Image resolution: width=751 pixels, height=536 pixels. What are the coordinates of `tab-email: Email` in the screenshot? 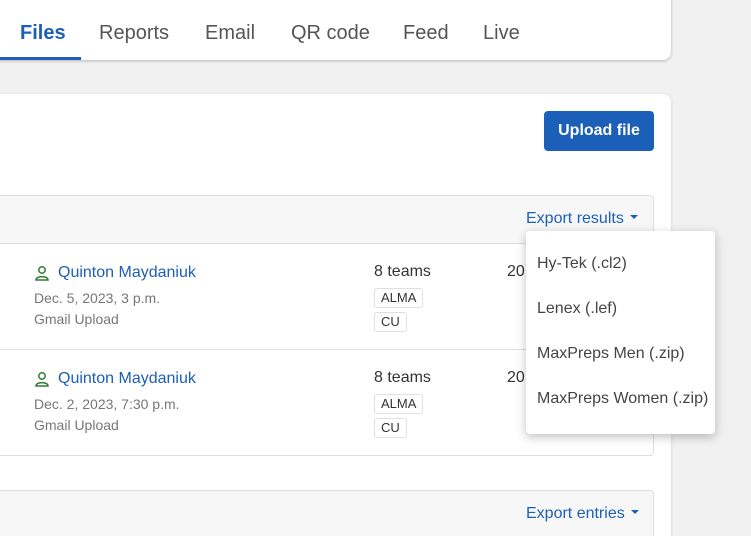 It's located at (230, 35).